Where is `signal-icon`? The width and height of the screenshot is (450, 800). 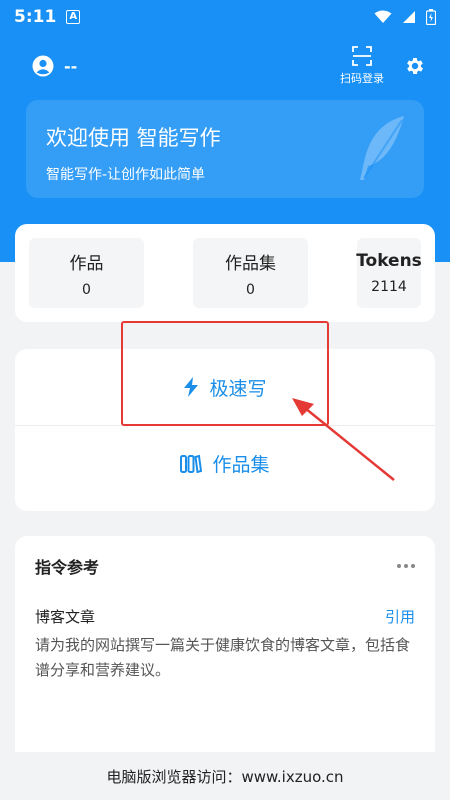
signal-icon is located at coordinates (409, 17).